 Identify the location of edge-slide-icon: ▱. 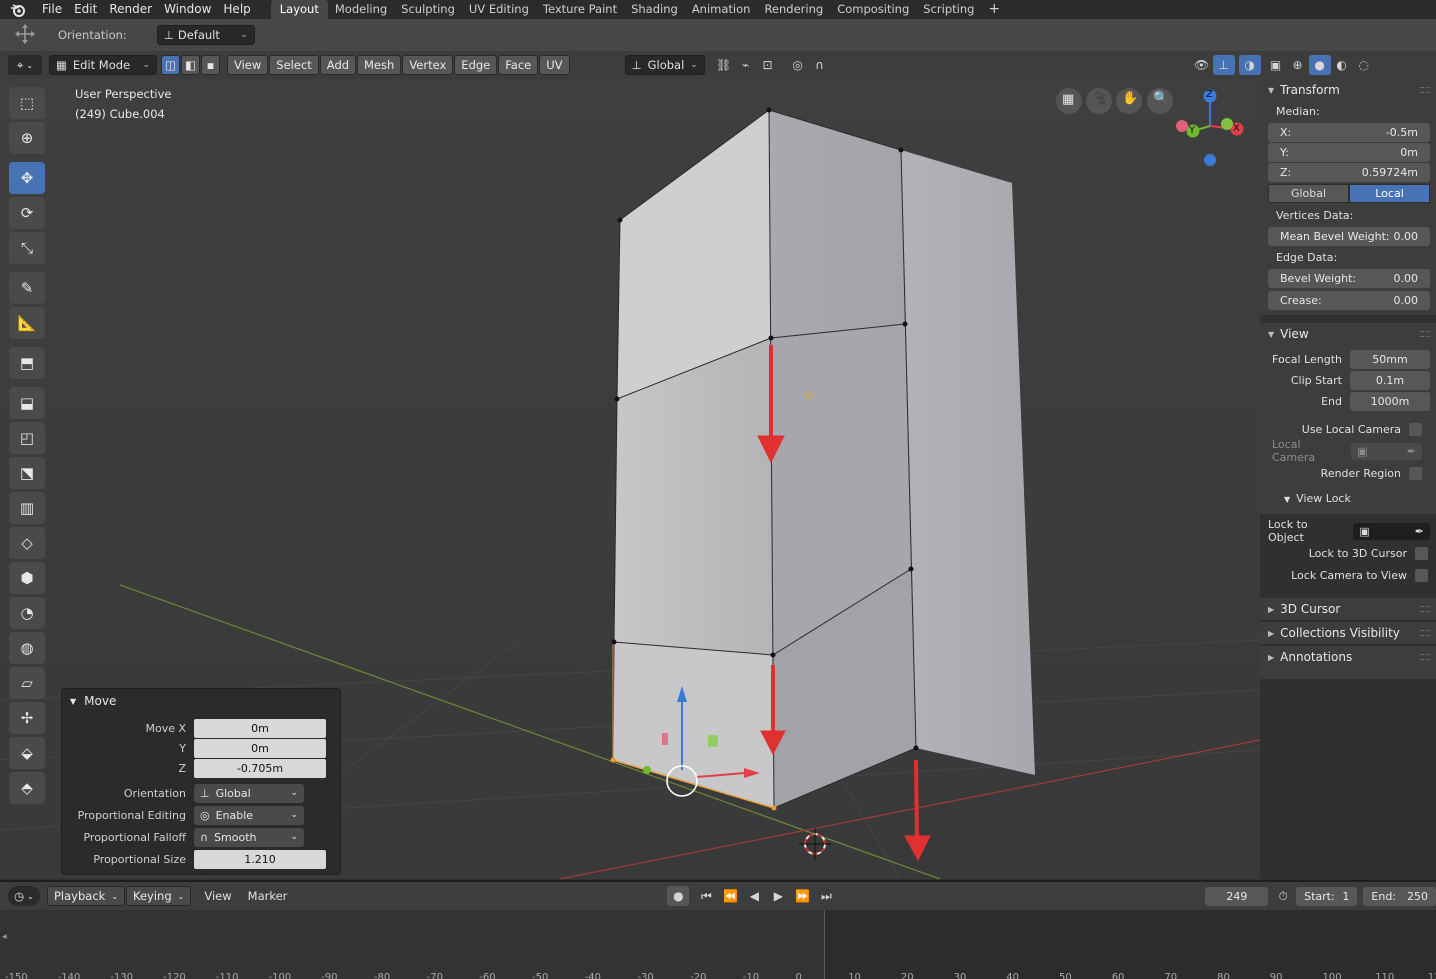
(27, 683).